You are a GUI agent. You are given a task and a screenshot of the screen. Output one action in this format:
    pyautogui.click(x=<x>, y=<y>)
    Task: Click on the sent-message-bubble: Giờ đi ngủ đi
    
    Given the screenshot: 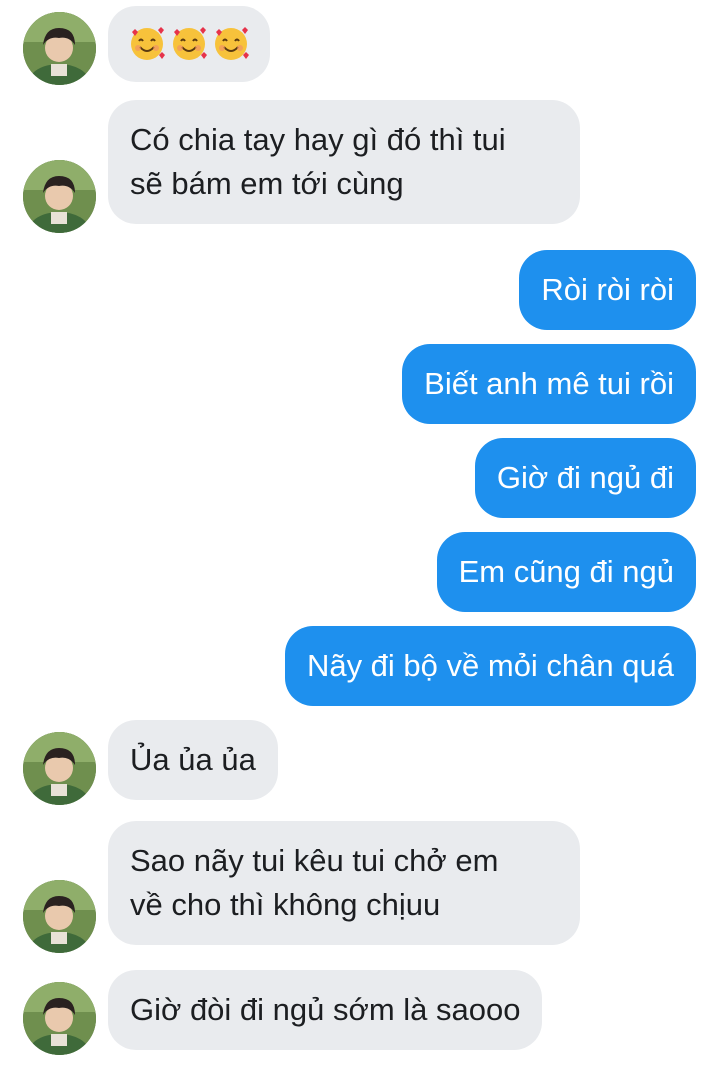 What is the action you would take?
    pyautogui.click(x=585, y=478)
    